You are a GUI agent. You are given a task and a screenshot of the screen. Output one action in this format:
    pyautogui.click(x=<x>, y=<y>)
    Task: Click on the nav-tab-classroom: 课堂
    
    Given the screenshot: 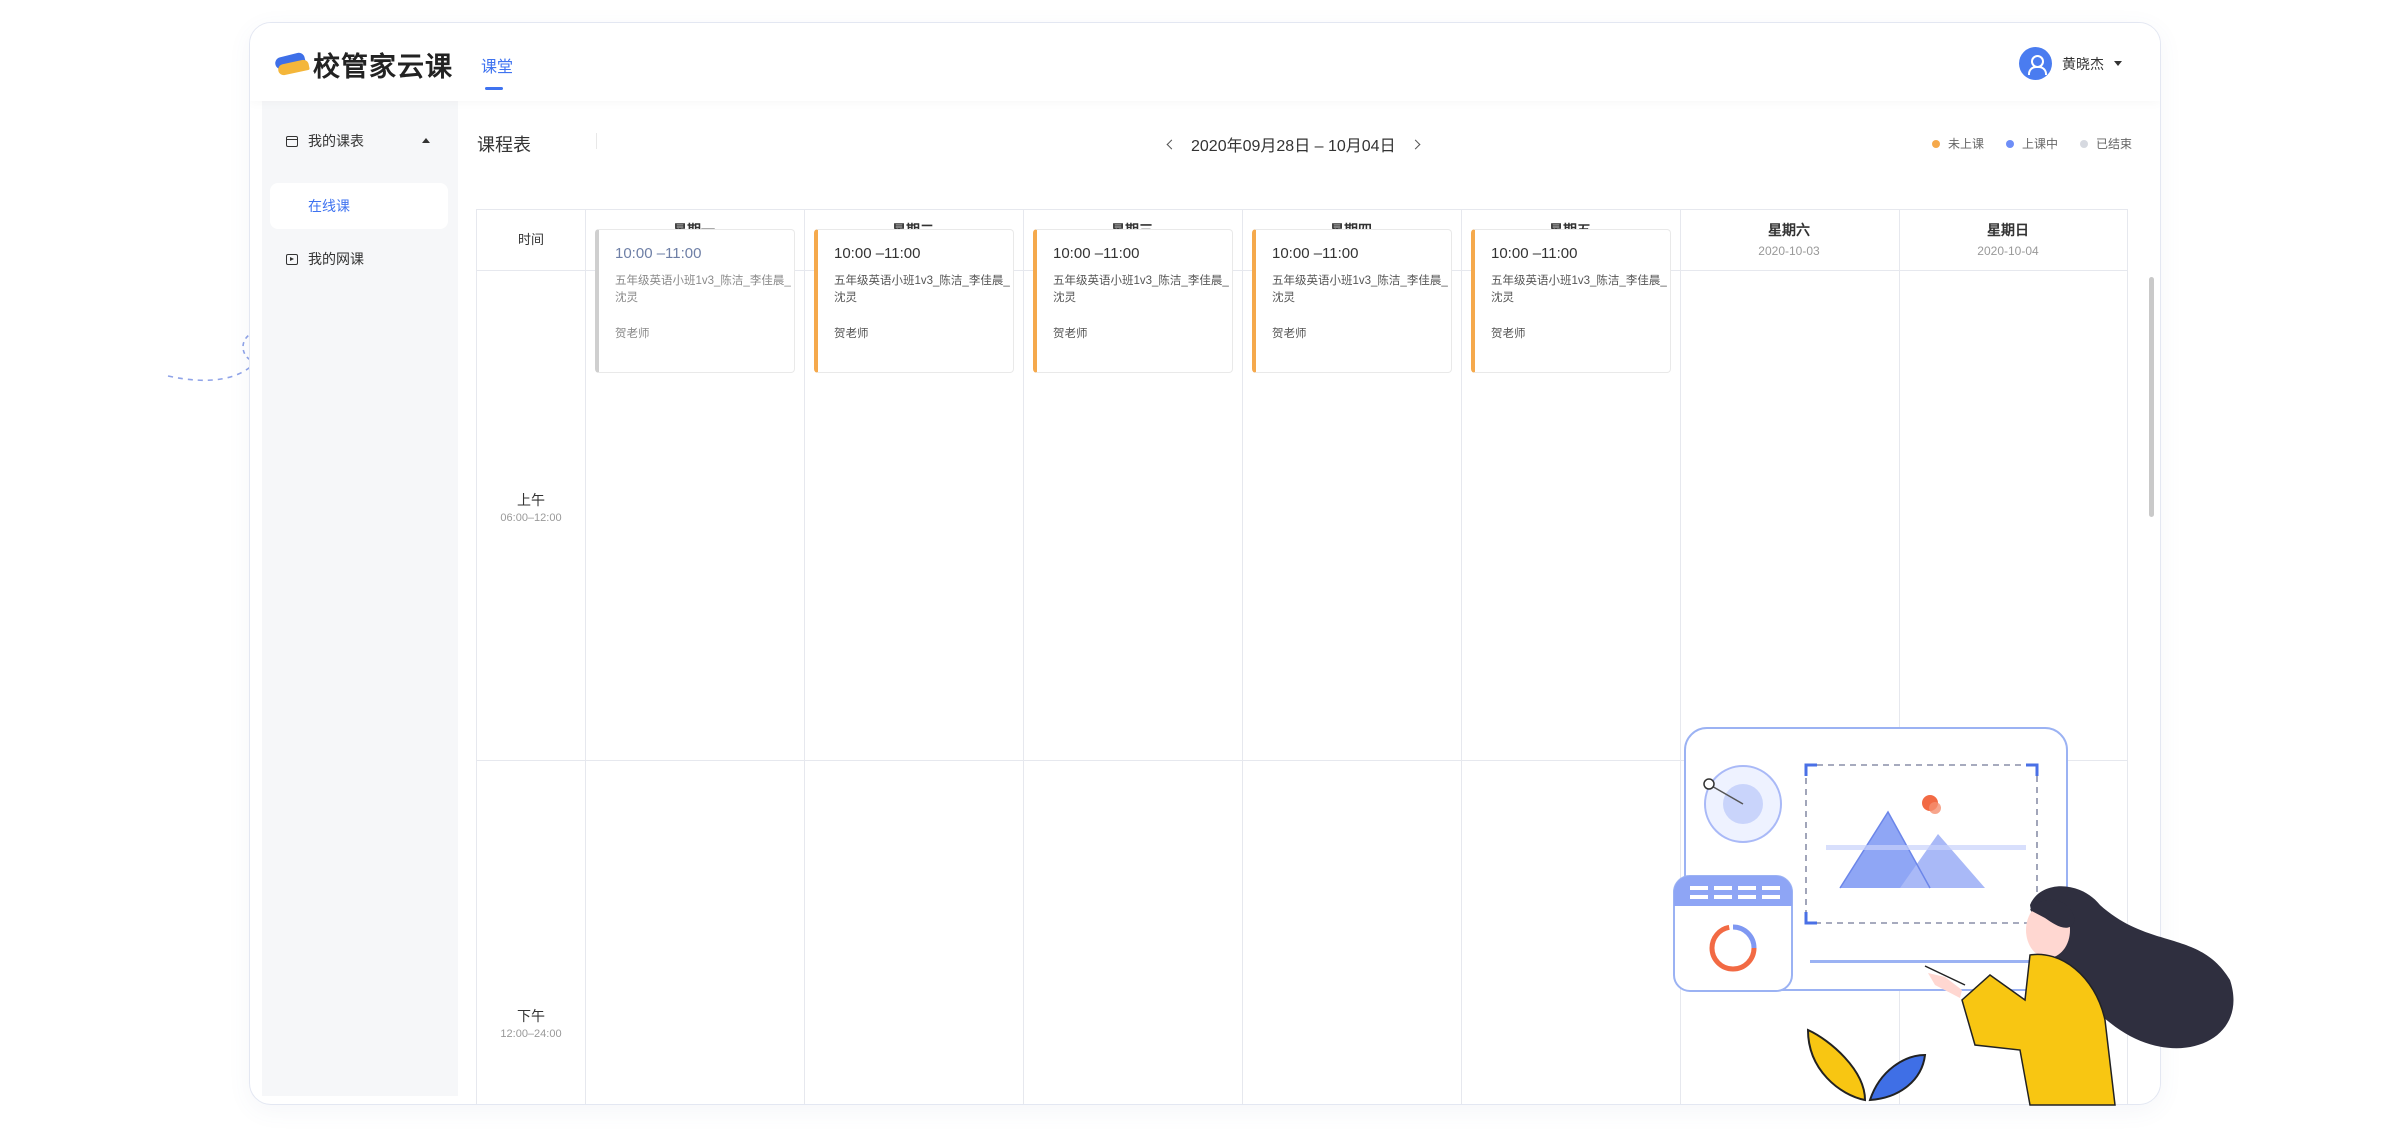 What is the action you would take?
    pyautogui.click(x=497, y=65)
    